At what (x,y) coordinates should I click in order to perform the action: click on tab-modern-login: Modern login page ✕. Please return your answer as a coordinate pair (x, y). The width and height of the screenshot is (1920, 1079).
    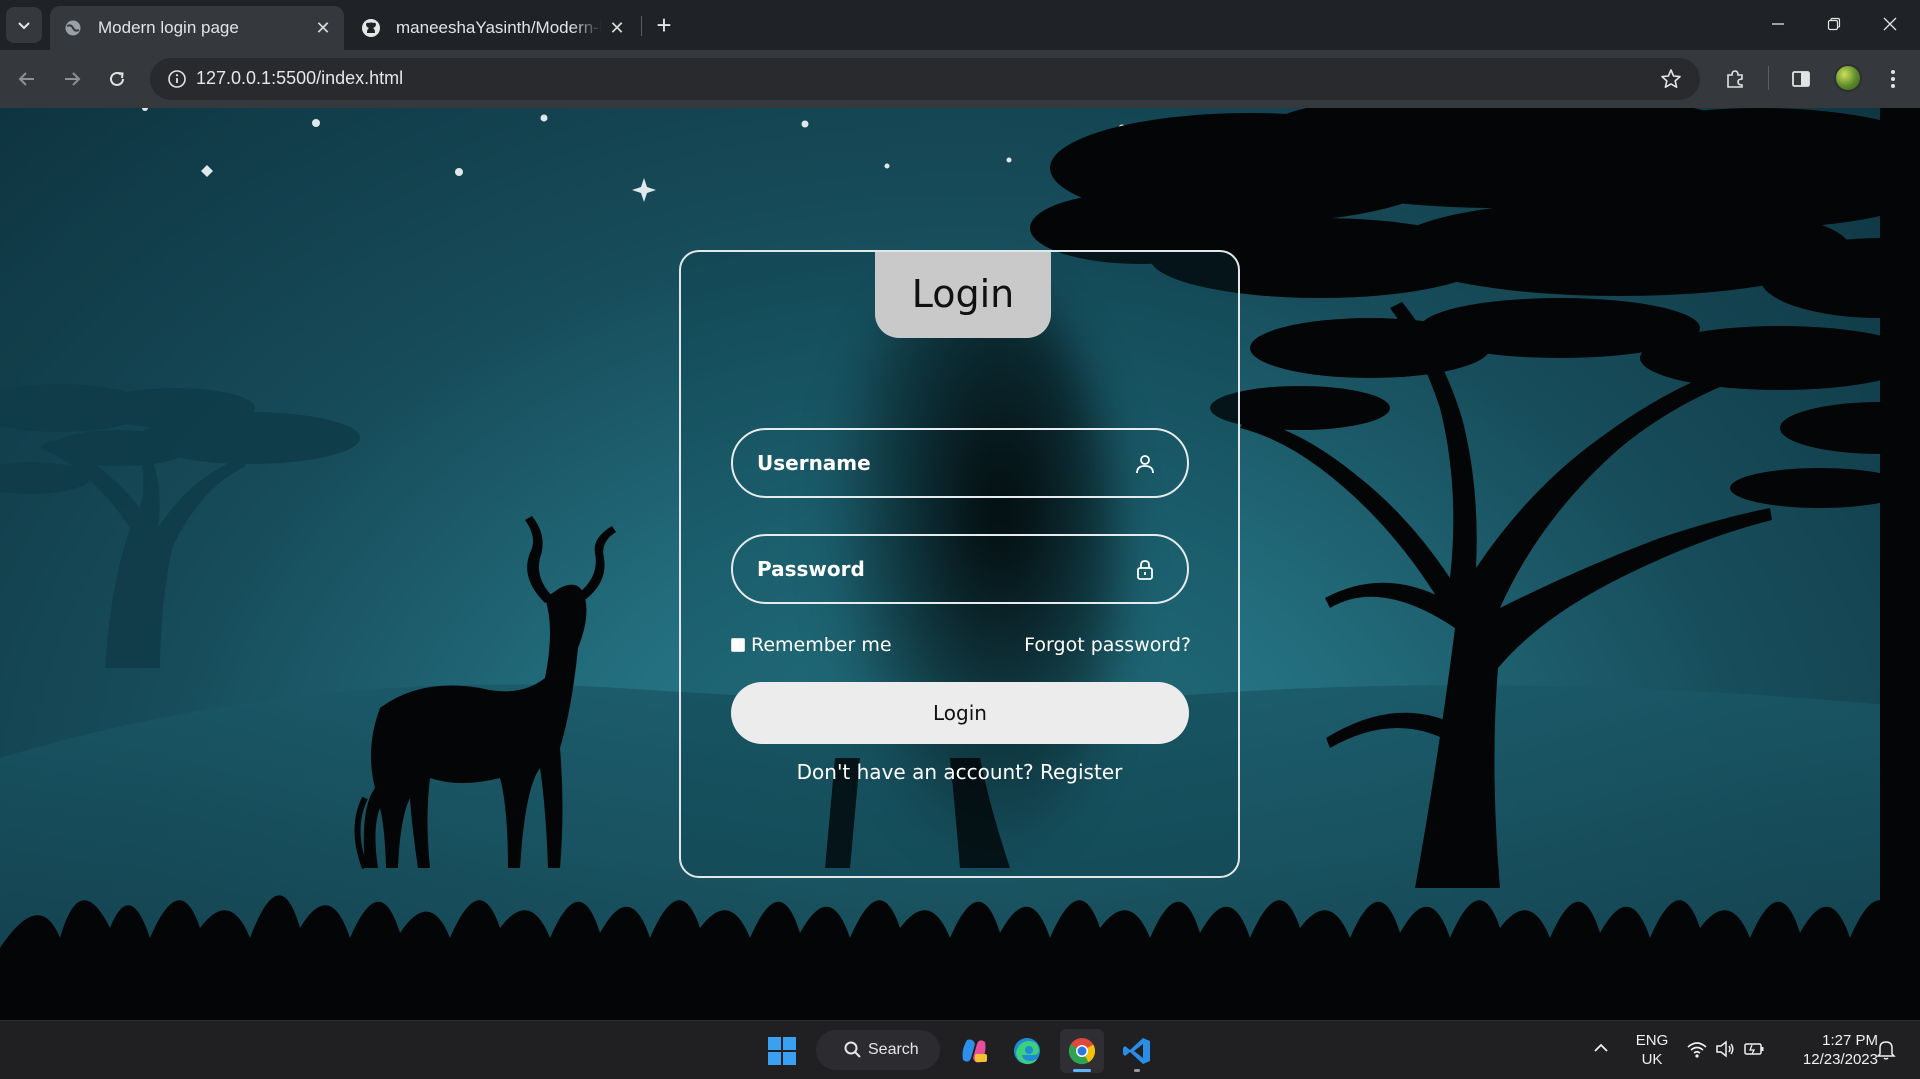
    Looking at the image, I should click on (197, 28).